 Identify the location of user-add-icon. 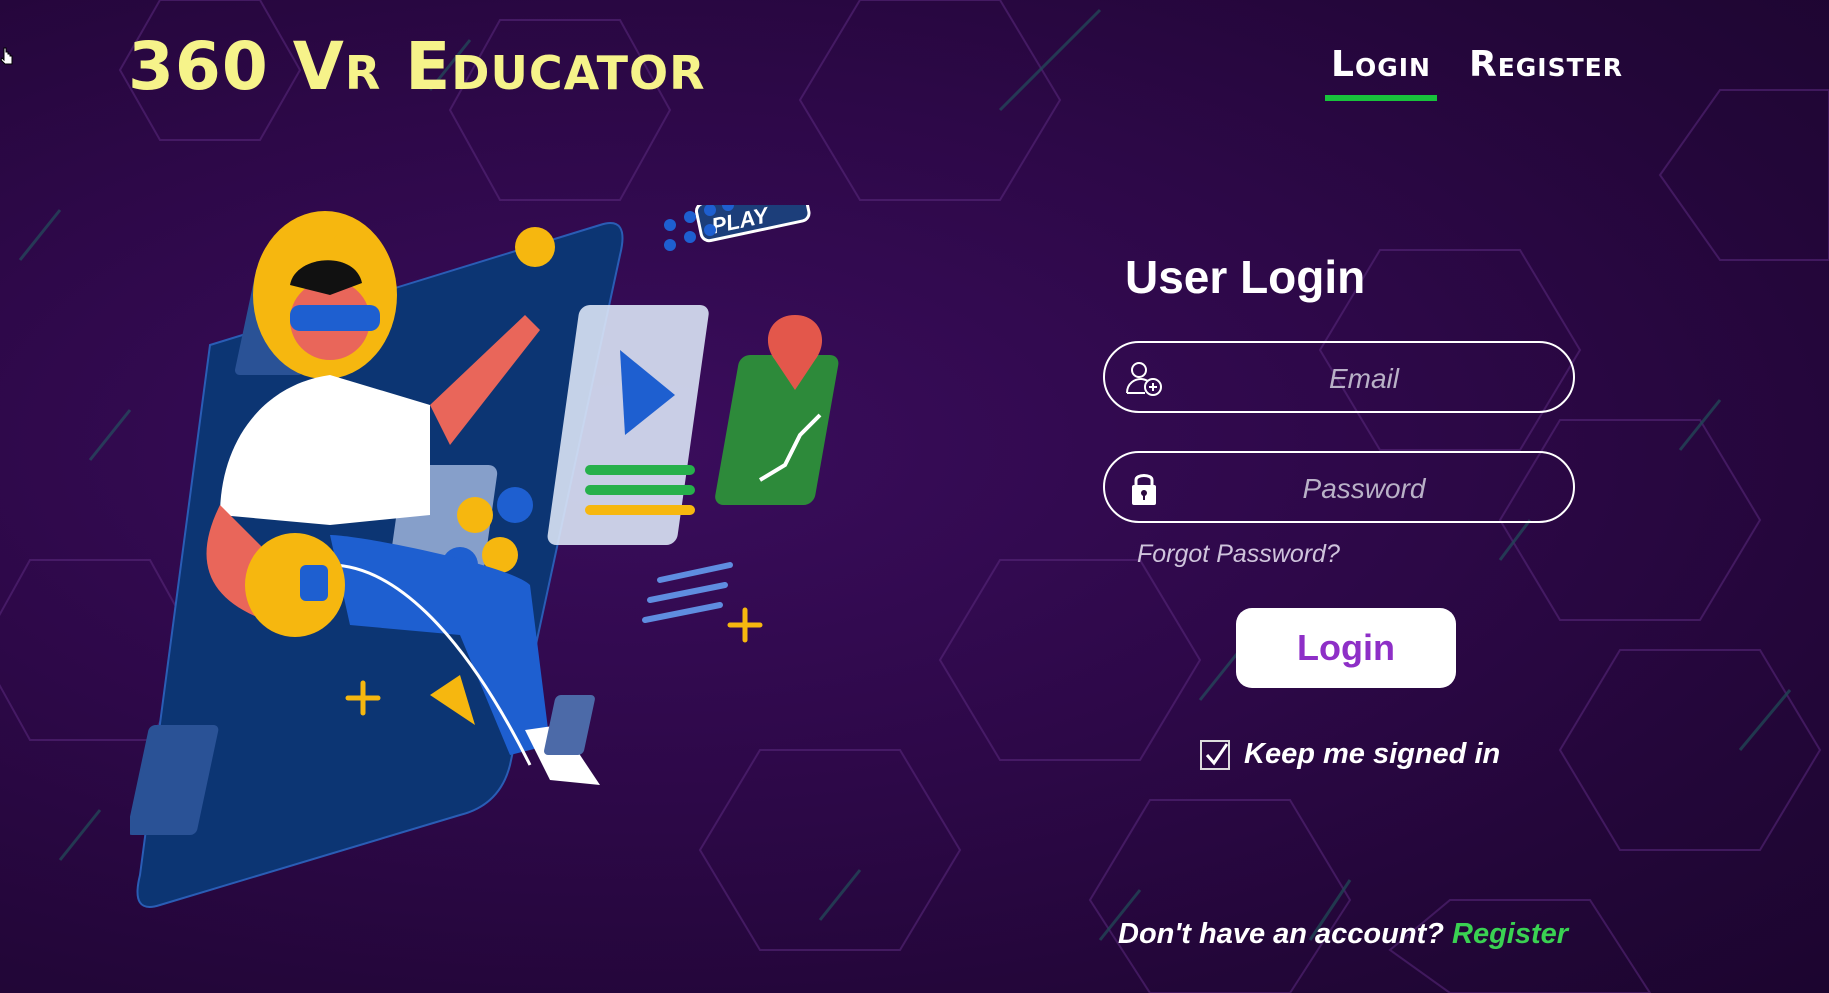
(1144, 379).